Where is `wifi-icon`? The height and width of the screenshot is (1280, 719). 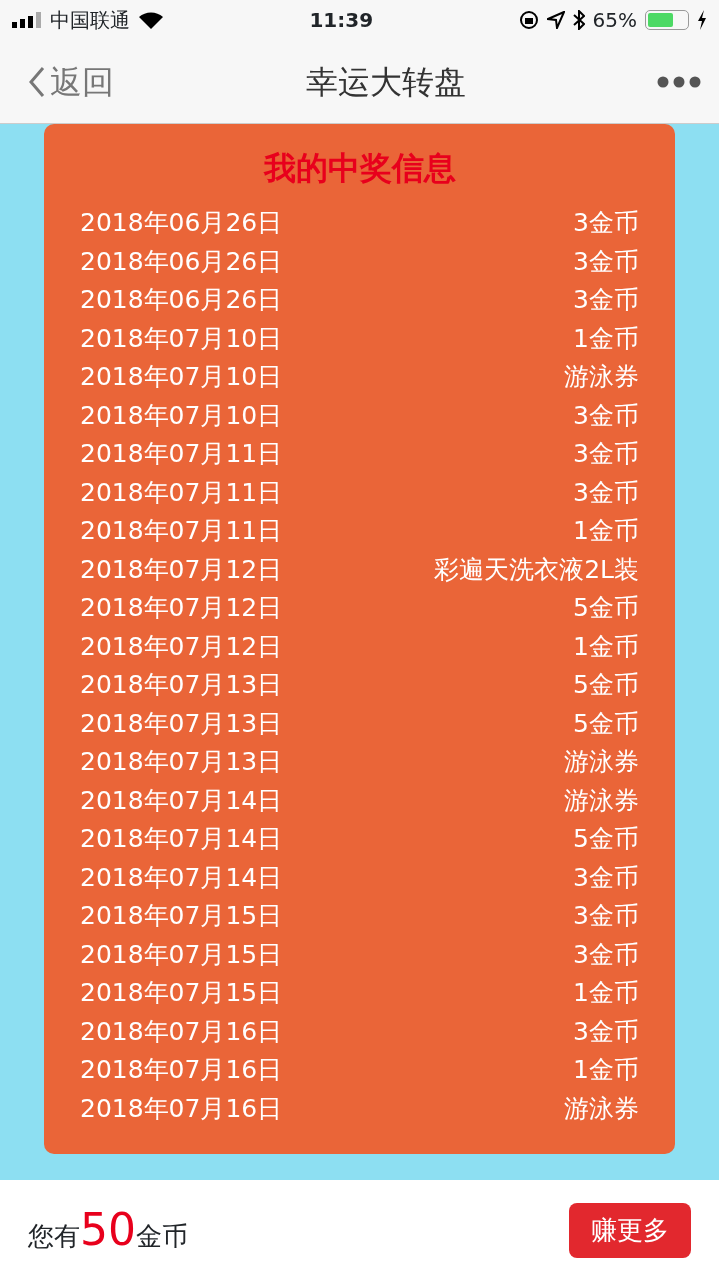 wifi-icon is located at coordinates (151, 20).